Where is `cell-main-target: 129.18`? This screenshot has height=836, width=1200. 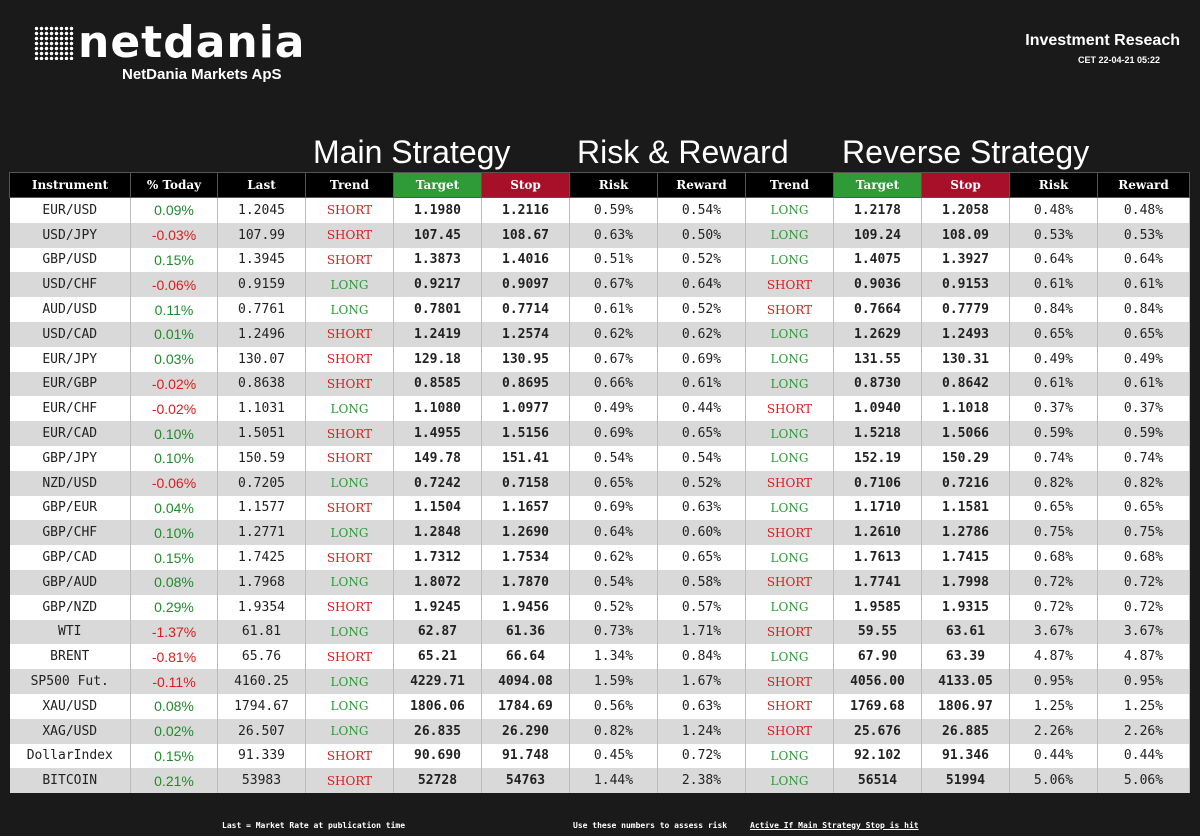 cell-main-target: 129.18 is located at coordinates (437, 359).